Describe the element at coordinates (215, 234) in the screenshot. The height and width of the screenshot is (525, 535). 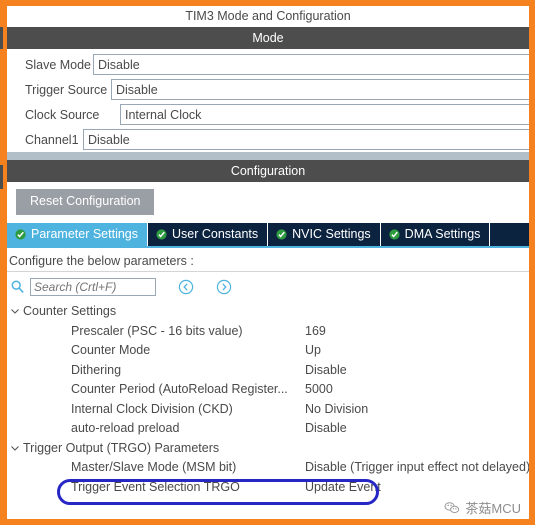
I see `tab-user-constants-label: User Constants` at that location.